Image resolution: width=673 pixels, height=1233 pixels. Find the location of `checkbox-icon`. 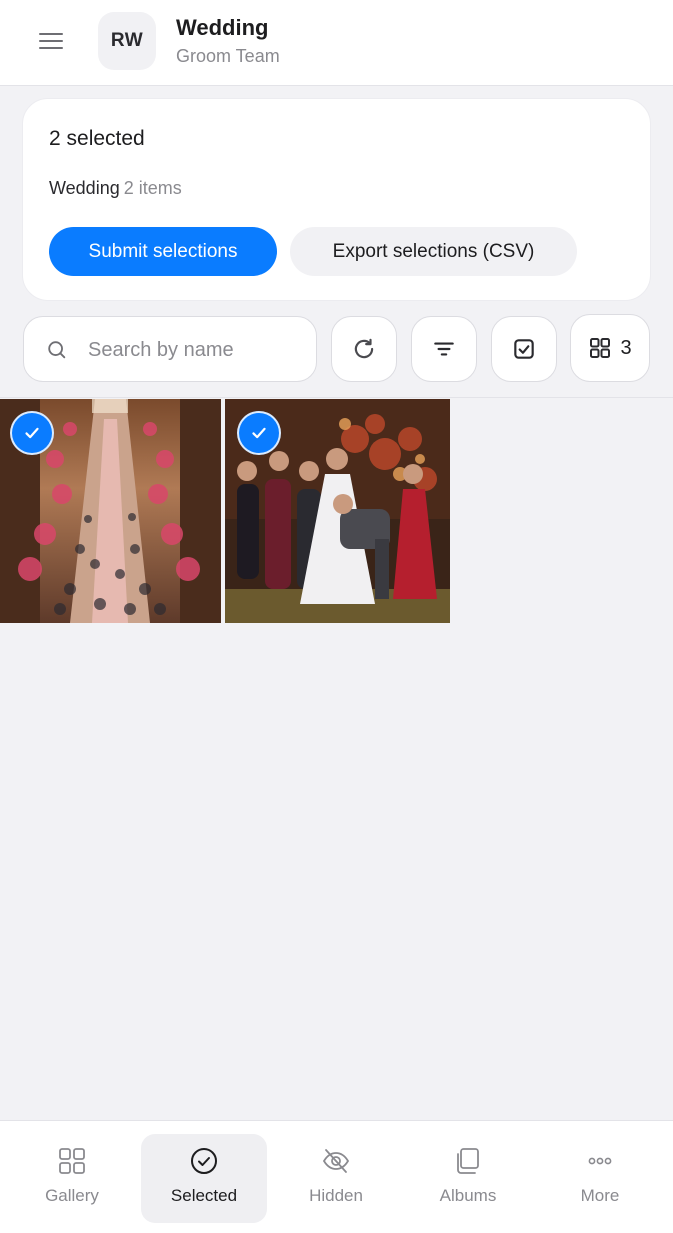

checkbox-icon is located at coordinates (524, 349).